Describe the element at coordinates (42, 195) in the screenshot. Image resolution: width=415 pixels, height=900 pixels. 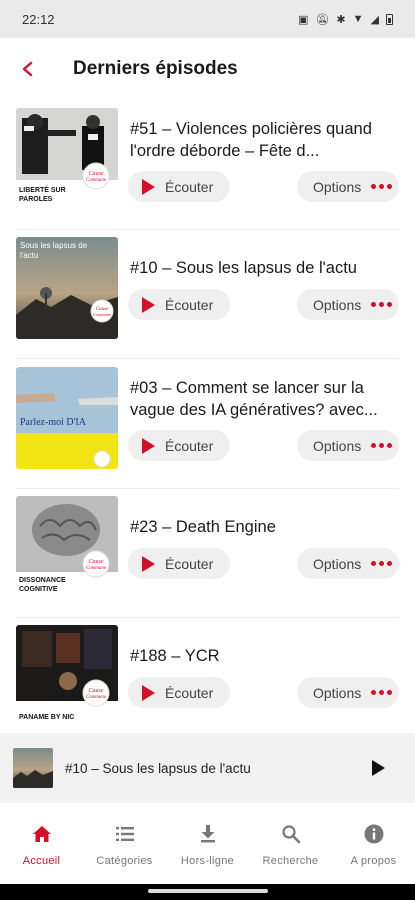
I see `thumbnail-caption: LIBERTÉ SUR PAROLES` at that location.